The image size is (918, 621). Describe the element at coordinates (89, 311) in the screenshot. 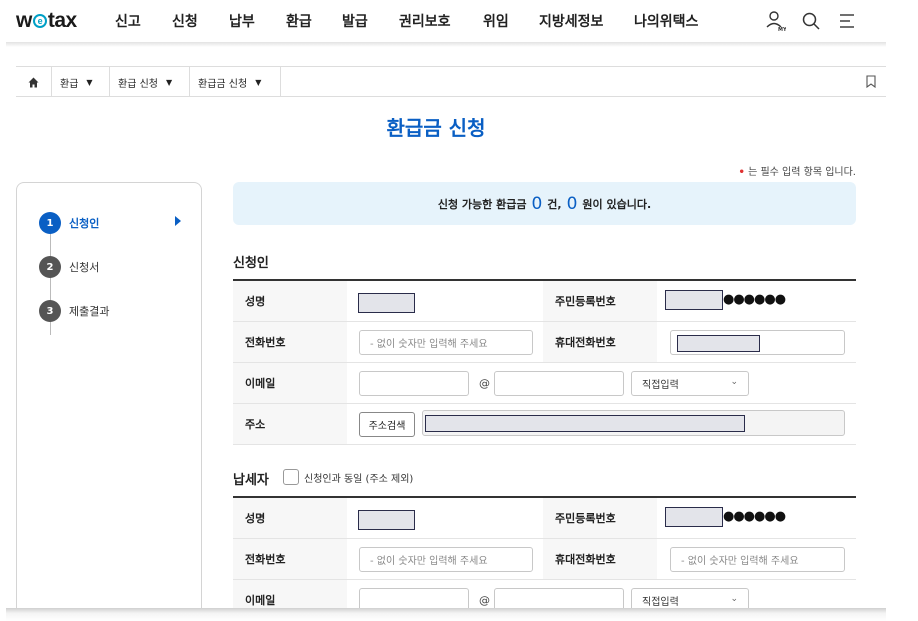

I see `step-label: 제출결과` at that location.